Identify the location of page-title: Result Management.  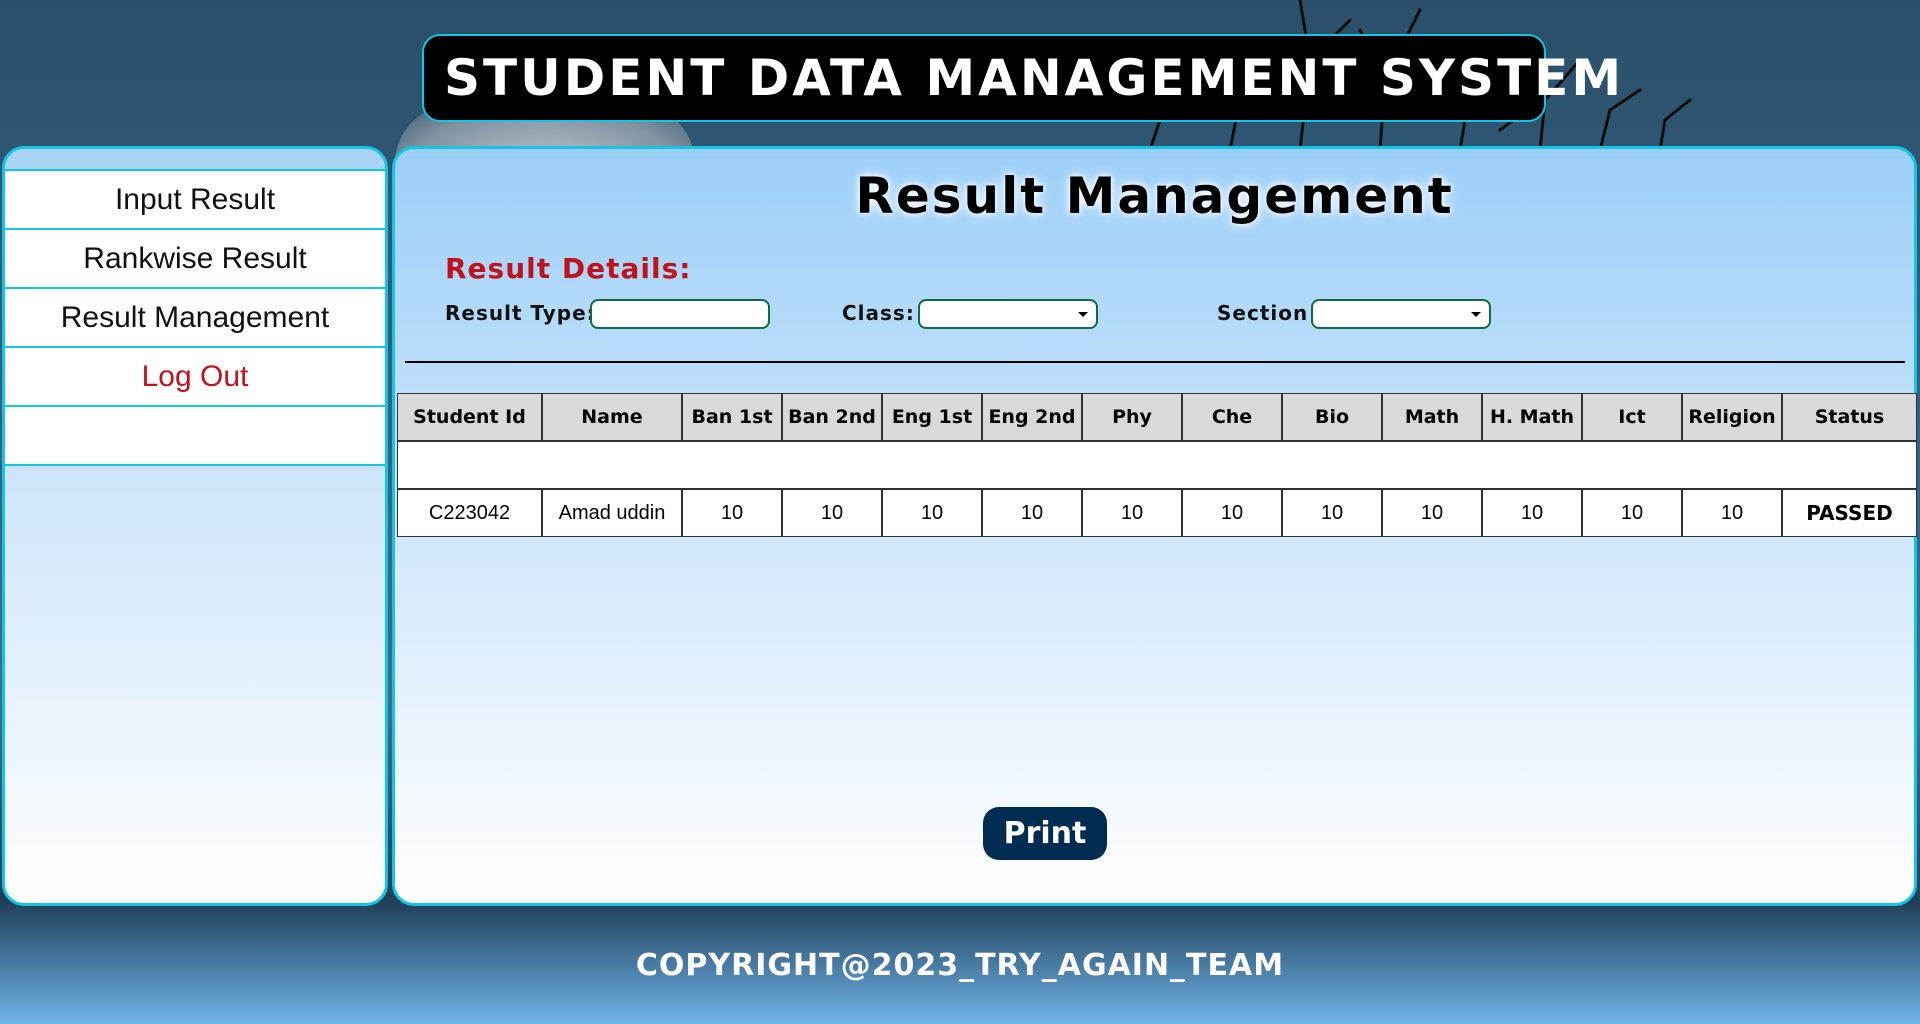
(1154, 196).